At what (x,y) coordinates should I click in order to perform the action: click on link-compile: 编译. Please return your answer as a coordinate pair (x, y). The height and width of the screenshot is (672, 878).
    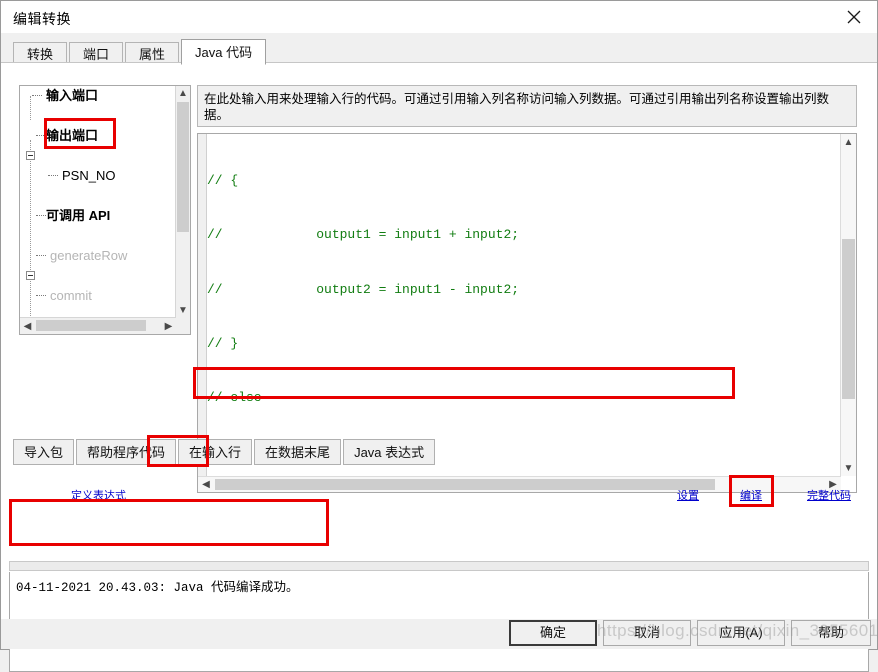
    Looking at the image, I should click on (751, 495).